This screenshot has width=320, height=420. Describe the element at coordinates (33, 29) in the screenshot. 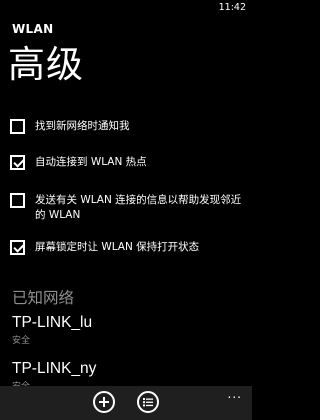

I see `app-title: WLAN` at that location.